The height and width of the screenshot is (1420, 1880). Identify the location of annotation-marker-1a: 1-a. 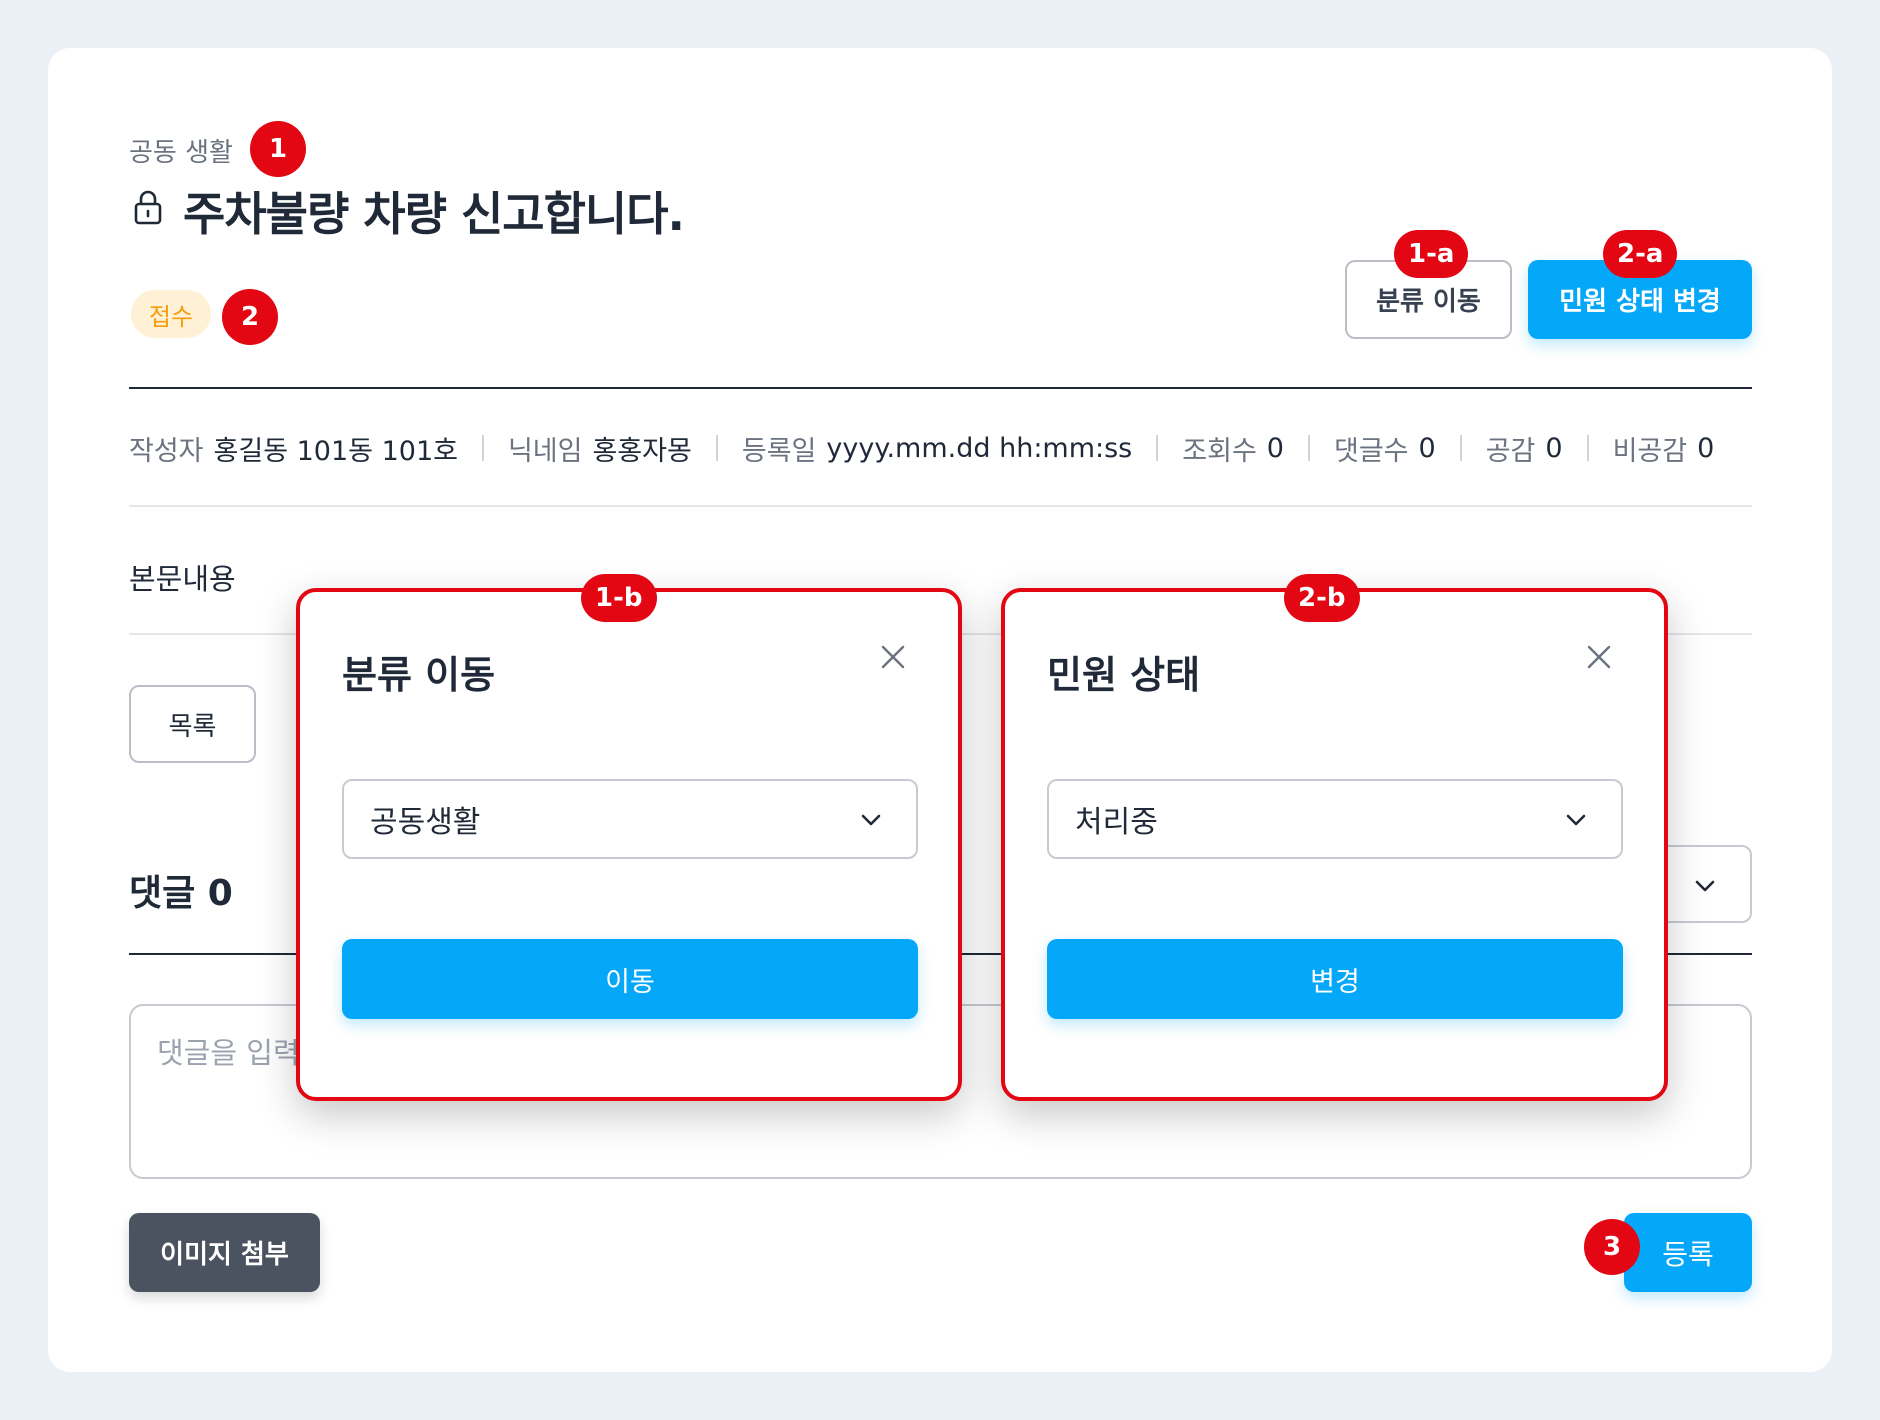
(1431, 254).